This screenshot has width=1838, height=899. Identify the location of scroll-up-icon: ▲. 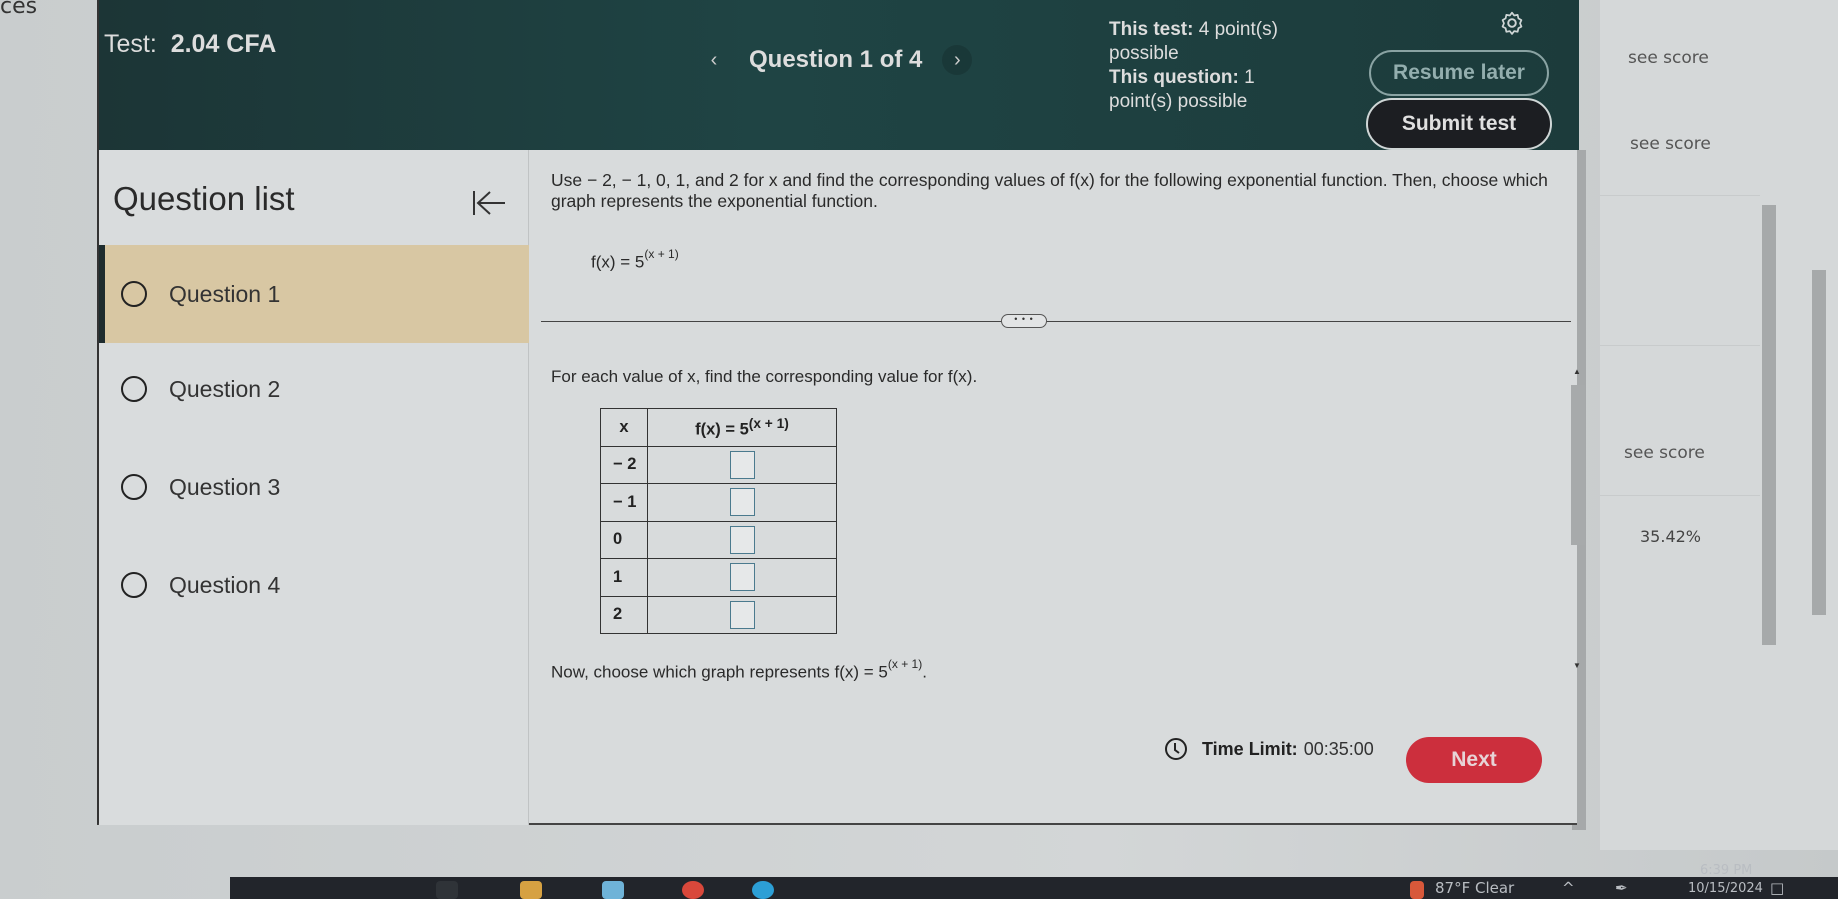
(1577, 371).